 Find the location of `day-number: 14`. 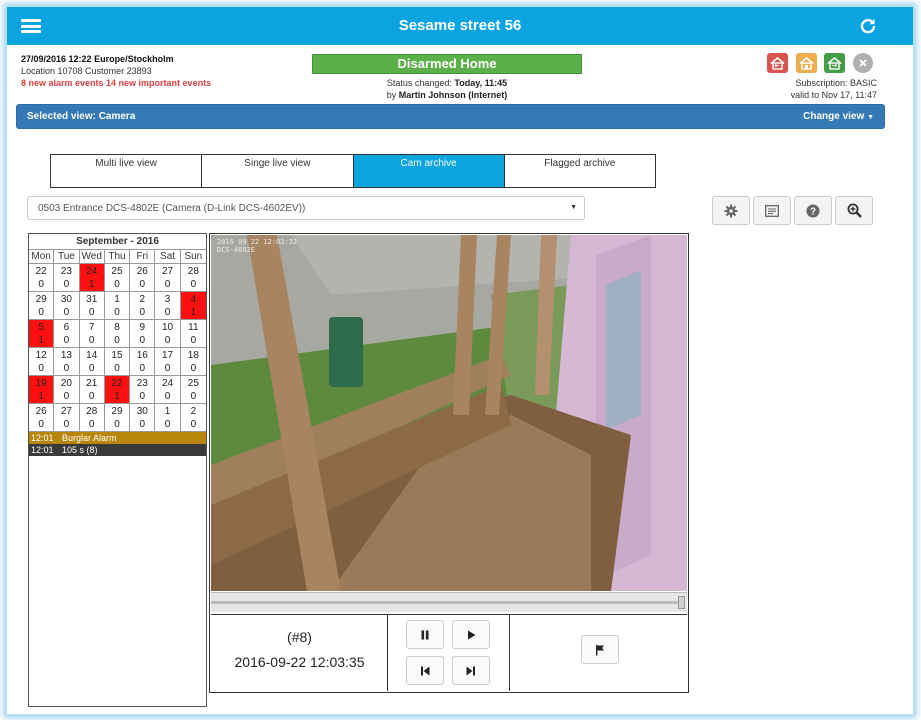

day-number: 14 is located at coordinates (92, 355).